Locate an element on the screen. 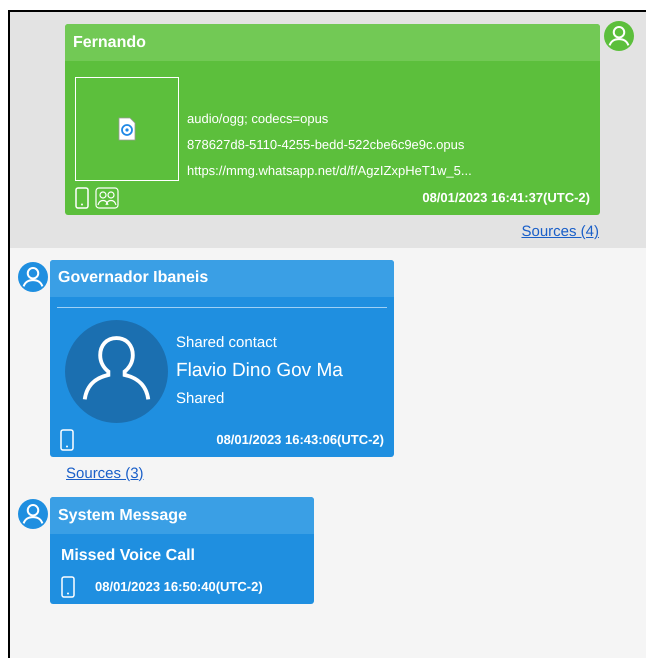 The image size is (646, 658). message-timestamp: 08/01/2023 16:50:40(UTC-2) is located at coordinates (179, 587).